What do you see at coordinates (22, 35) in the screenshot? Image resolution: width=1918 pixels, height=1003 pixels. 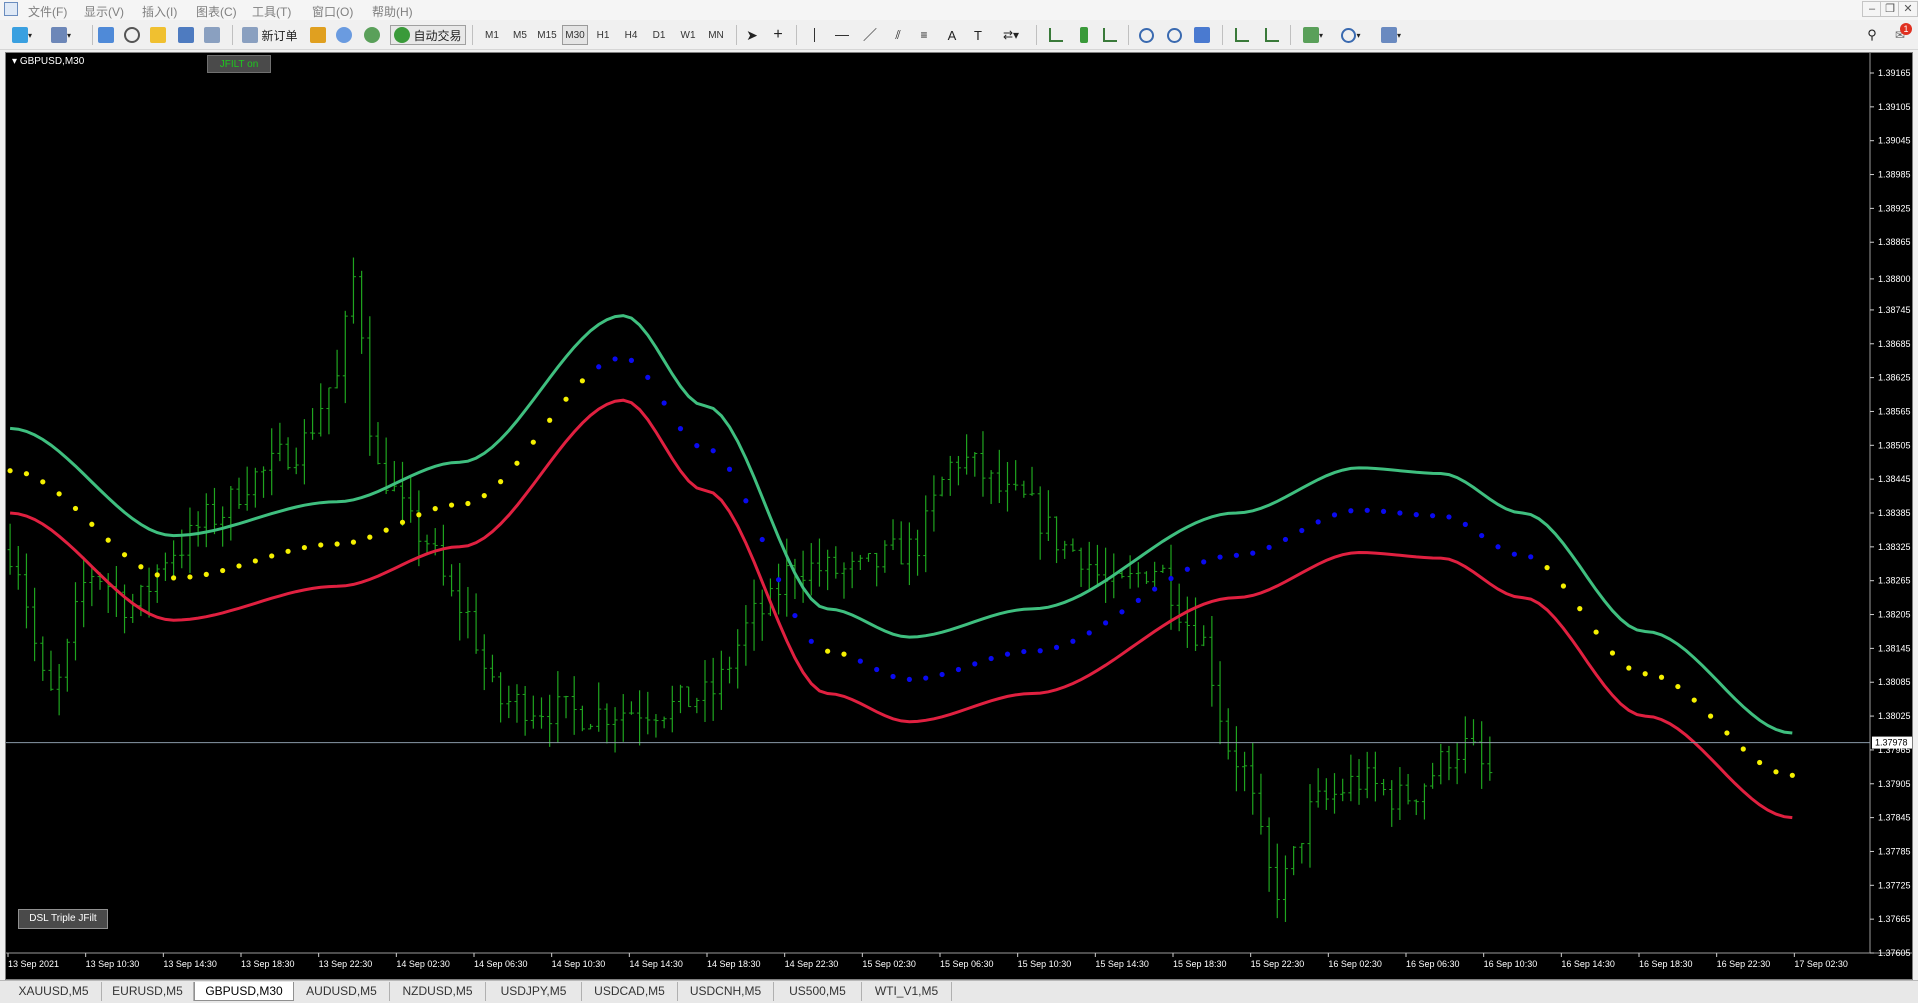 I see `new-chart-button: ▾` at bounding box center [22, 35].